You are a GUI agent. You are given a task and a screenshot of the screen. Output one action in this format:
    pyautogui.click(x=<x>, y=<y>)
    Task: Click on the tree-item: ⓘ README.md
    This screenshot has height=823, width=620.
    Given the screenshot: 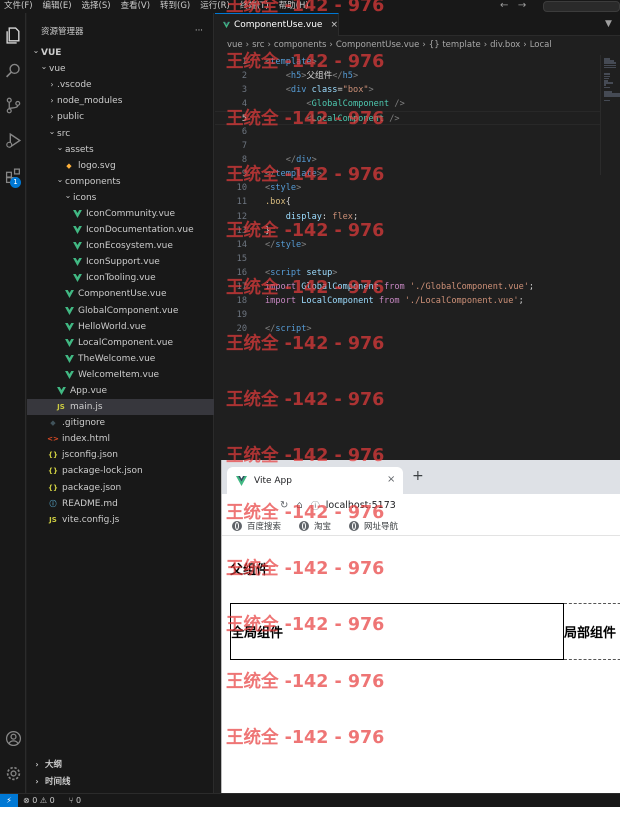 What is the action you would take?
    pyautogui.click(x=120, y=504)
    